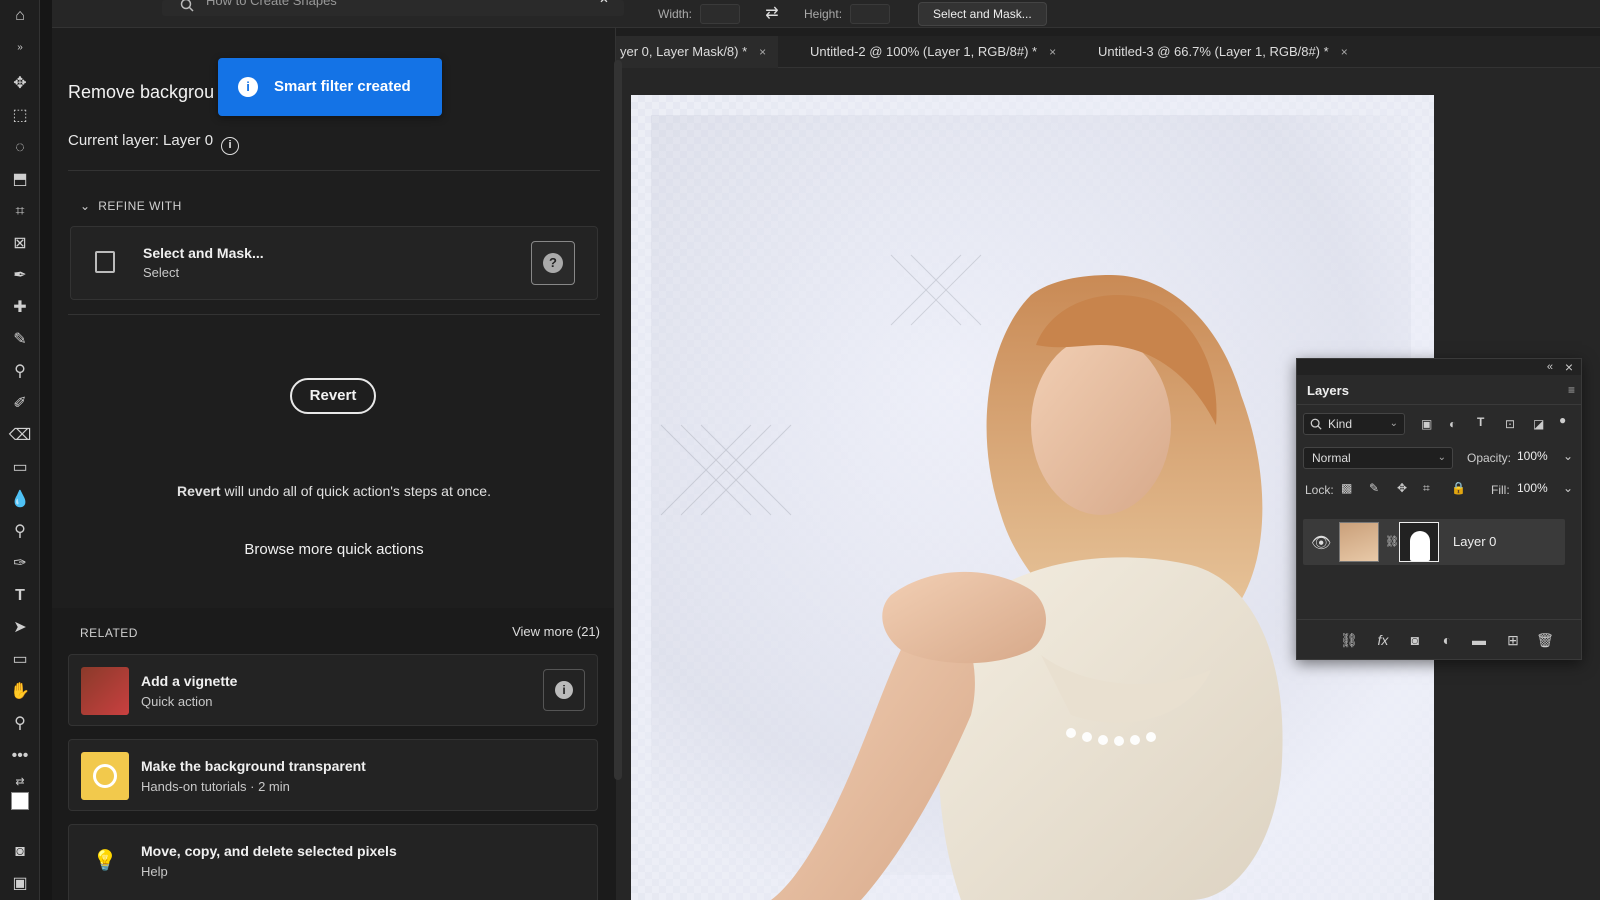 The image size is (1600, 900). Describe the element at coordinates (618, 420) in the screenshot. I see `panel-scrollbar` at that location.